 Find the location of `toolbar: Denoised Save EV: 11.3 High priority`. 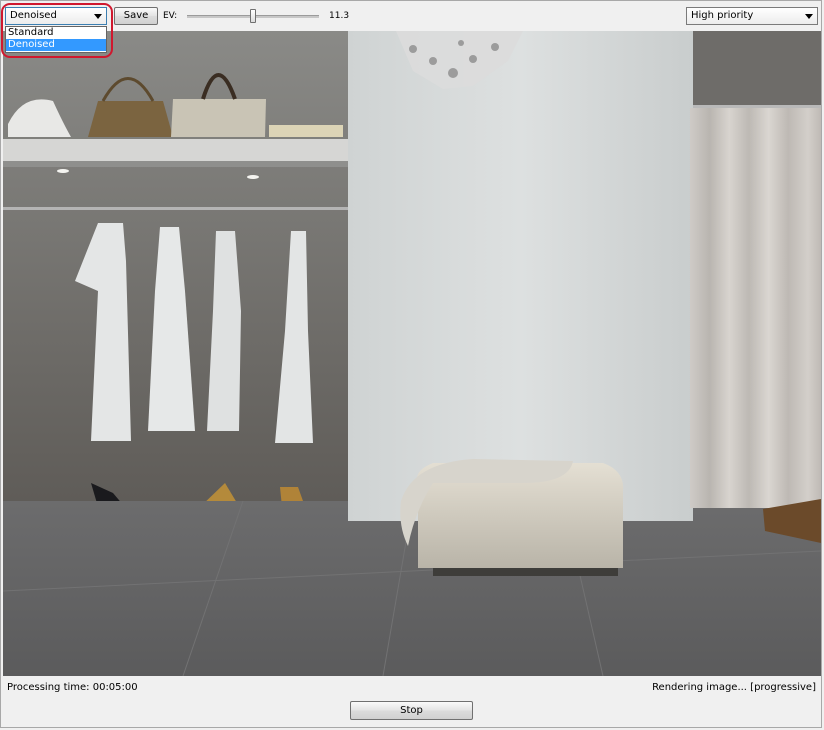

toolbar: Denoised Save EV: 11.3 High priority is located at coordinates (412, 16).